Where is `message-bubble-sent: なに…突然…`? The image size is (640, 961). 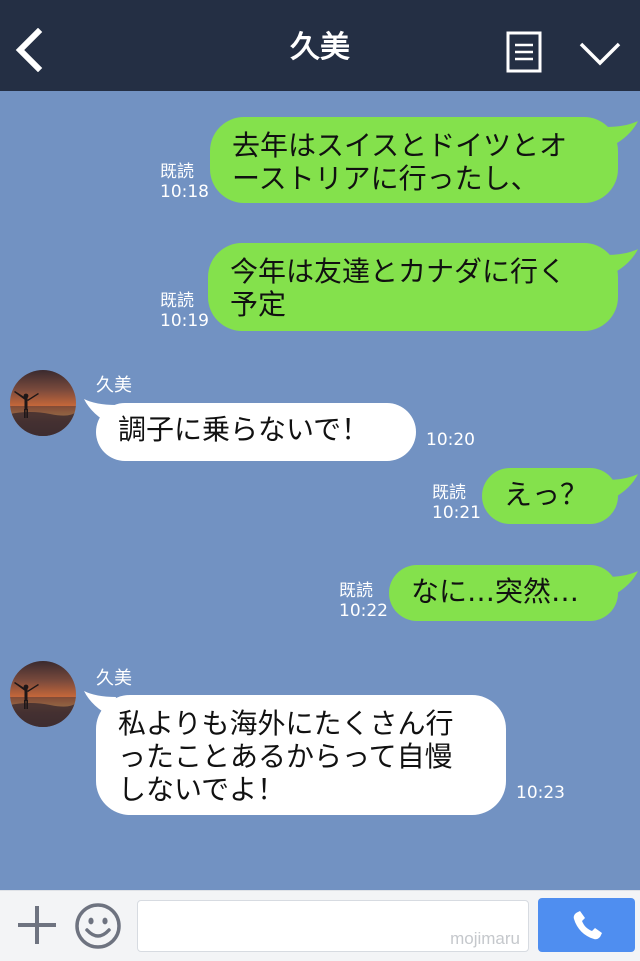
message-bubble-sent: なに…突然… is located at coordinates (503, 593).